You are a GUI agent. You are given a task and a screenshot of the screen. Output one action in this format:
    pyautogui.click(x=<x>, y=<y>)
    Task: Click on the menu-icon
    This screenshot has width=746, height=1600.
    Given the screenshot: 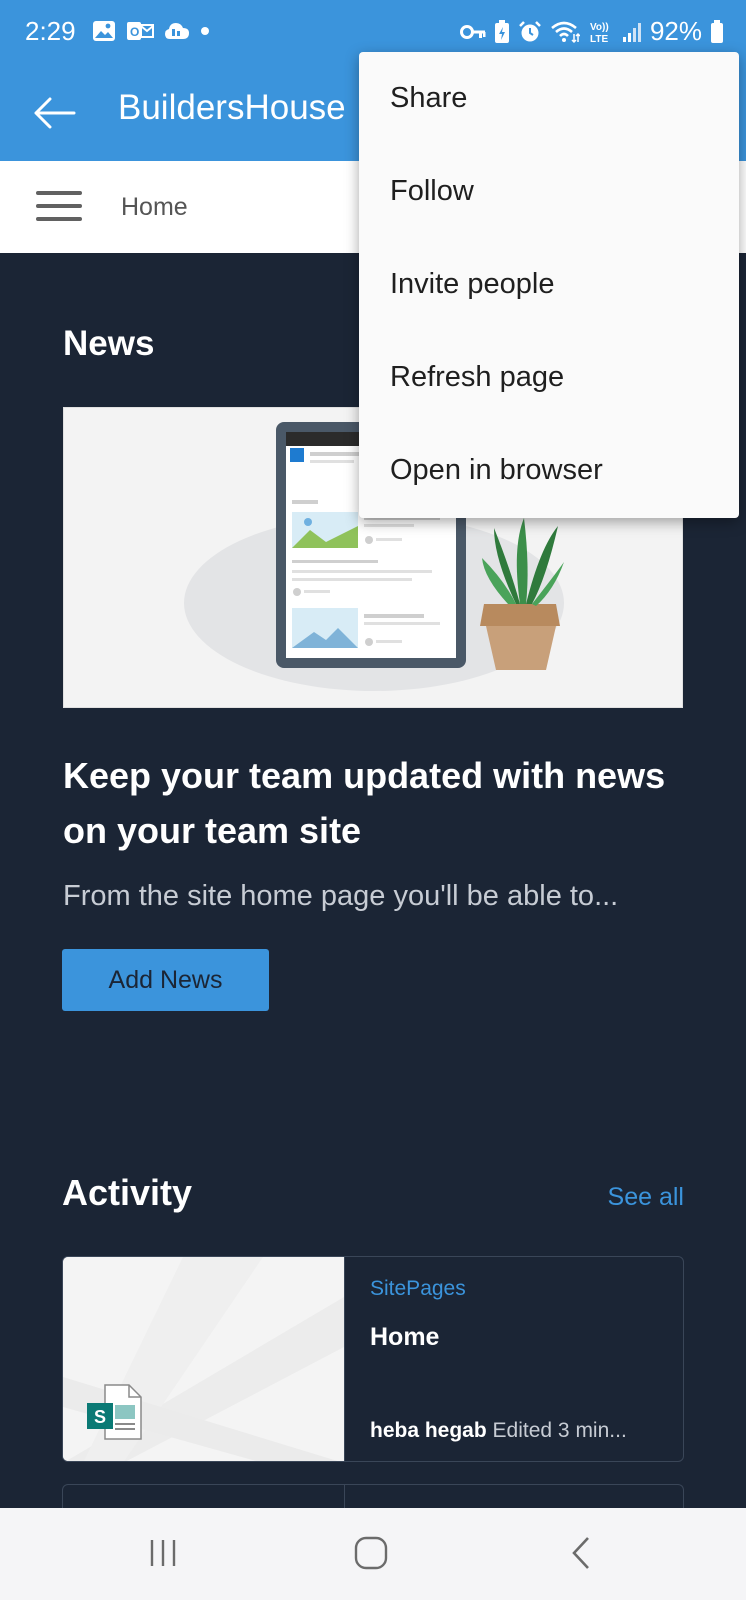 What is the action you would take?
    pyautogui.click(x=59, y=207)
    